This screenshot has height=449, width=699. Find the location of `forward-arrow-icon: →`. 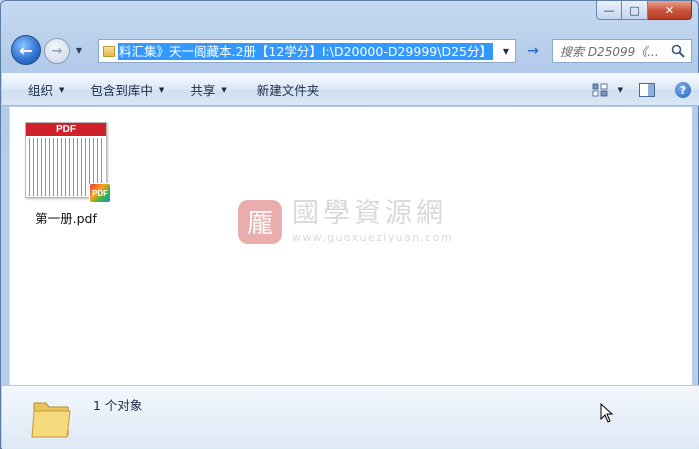

forward-arrow-icon: → is located at coordinates (57, 51).